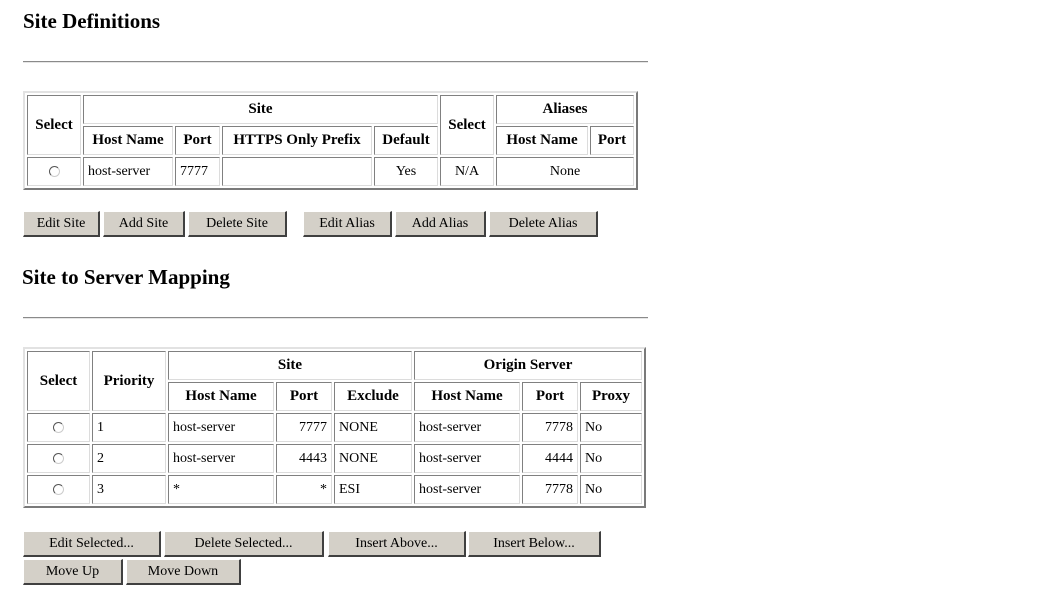 This screenshot has height=600, width=1050. Describe the element at coordinates (467, 171) in the screenshot. I see `alias-select-cell: N/A` at that location.